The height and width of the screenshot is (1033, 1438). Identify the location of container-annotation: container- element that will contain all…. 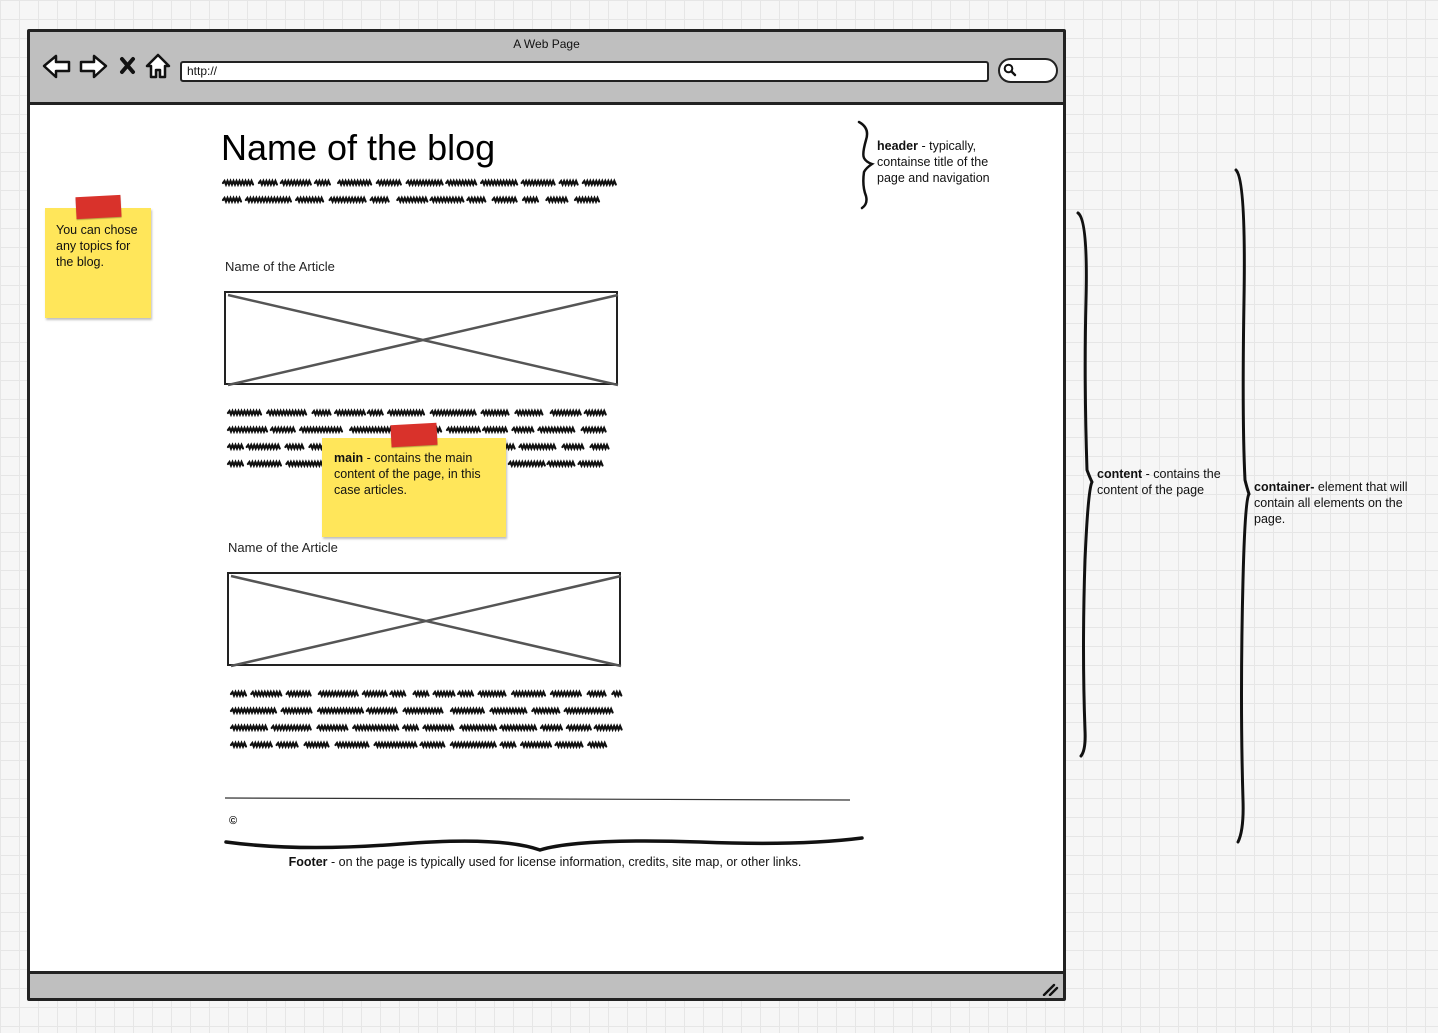
(1339, 503).